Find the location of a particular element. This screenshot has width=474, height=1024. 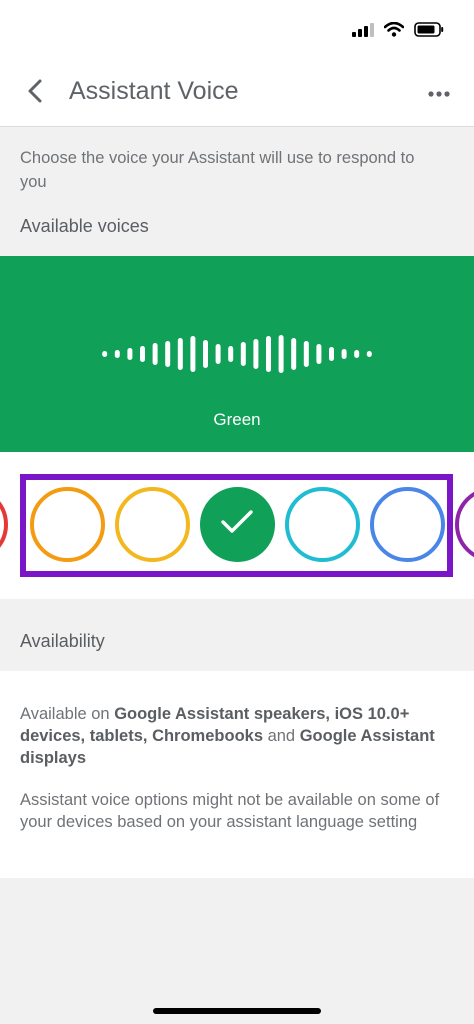

wifi-icon is located at coordinates (394, 31).